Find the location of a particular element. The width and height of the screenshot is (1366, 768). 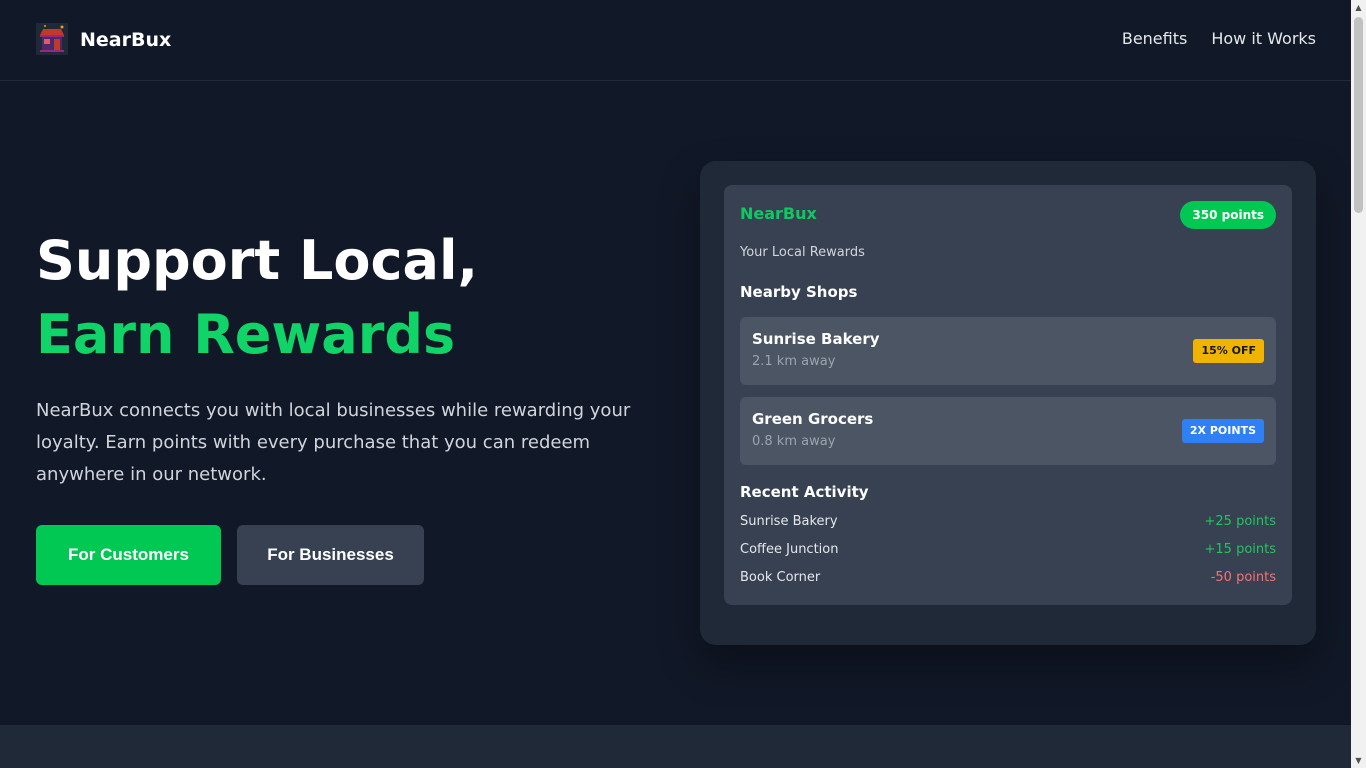

hero-title: Support Local, Earn Rewards is located at coordinates (257, 298).